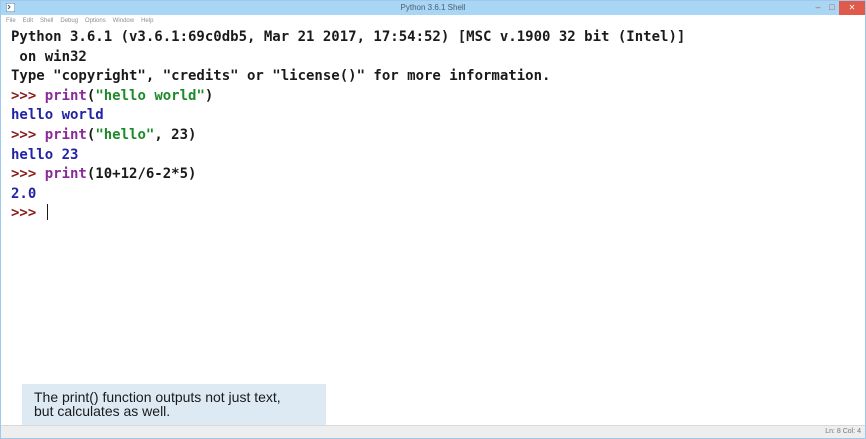  What do you see at coordinates (24, 193) in the screenshot?
I see `output-line-3: 2.0` at bounding box center [24, 193].